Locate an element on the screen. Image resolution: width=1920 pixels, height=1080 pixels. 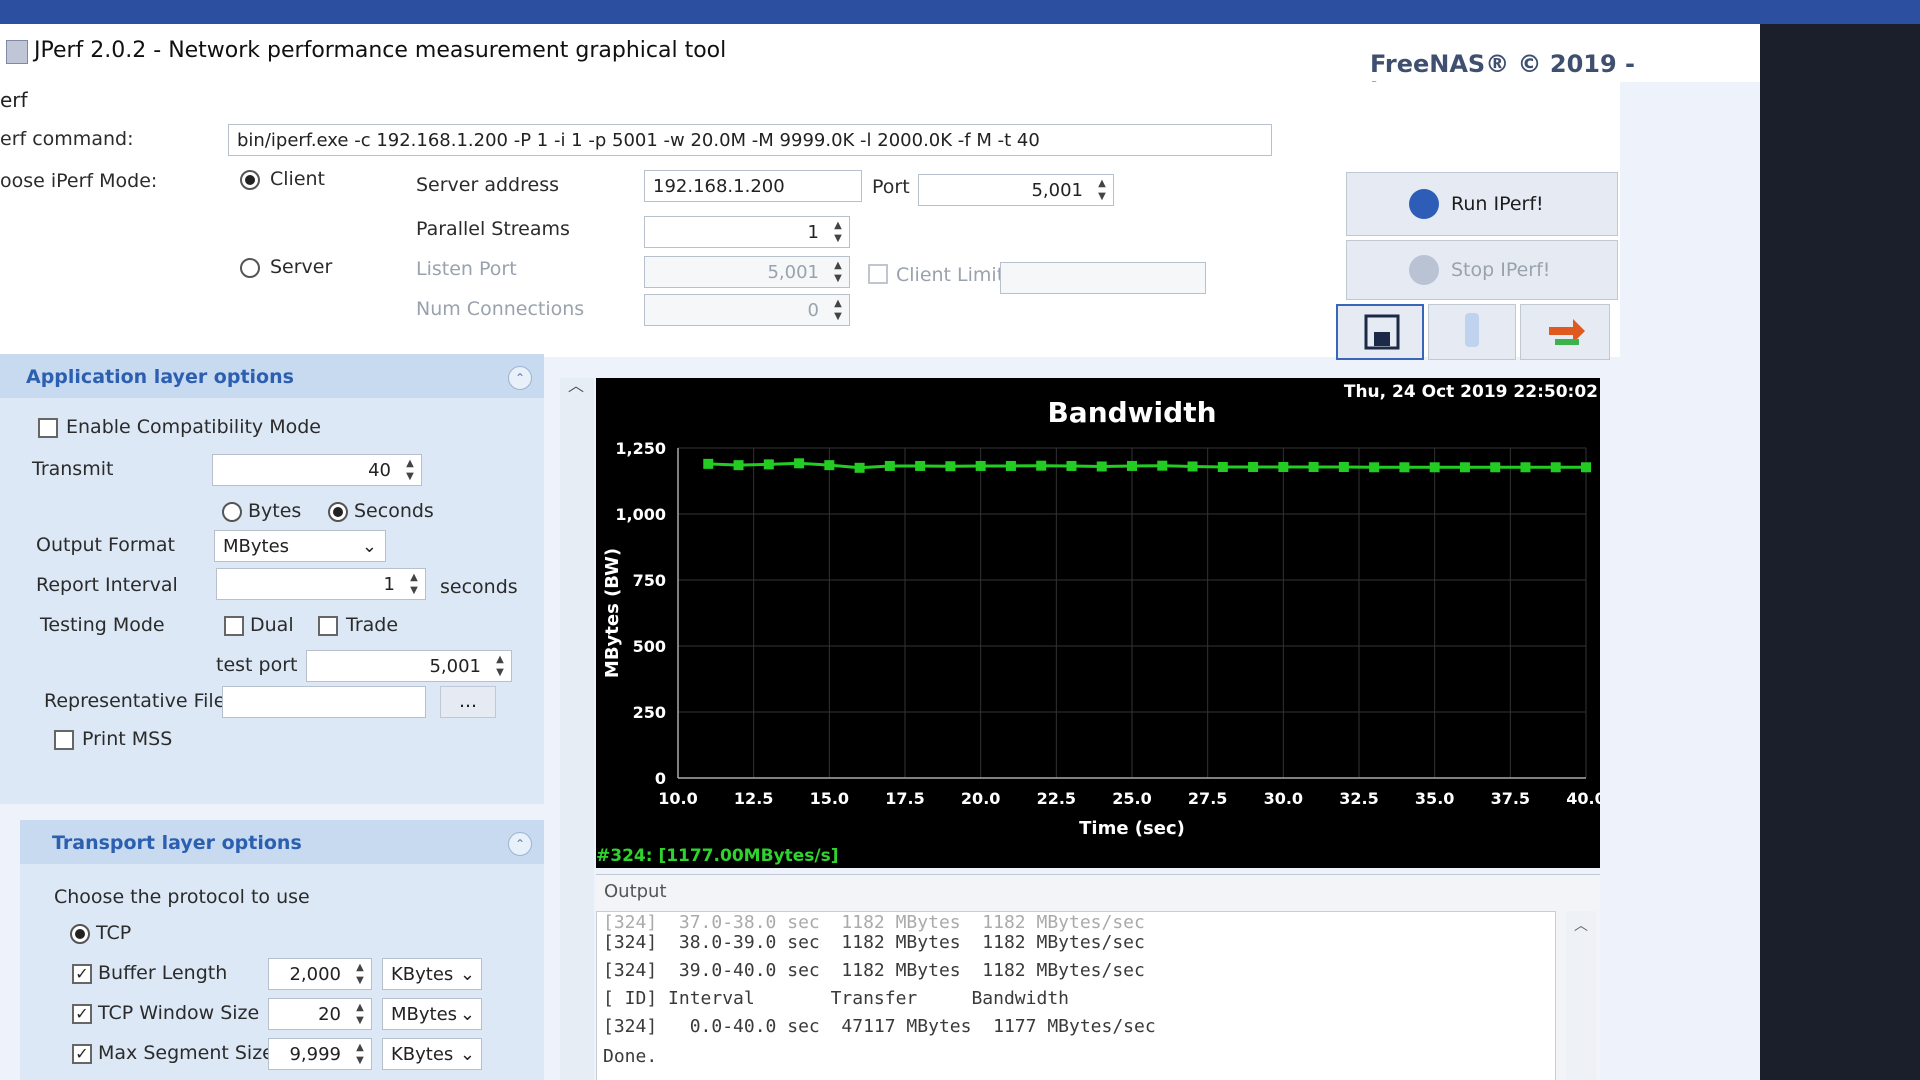
y-tick-label: 0 is located at coordinates (660, 778).